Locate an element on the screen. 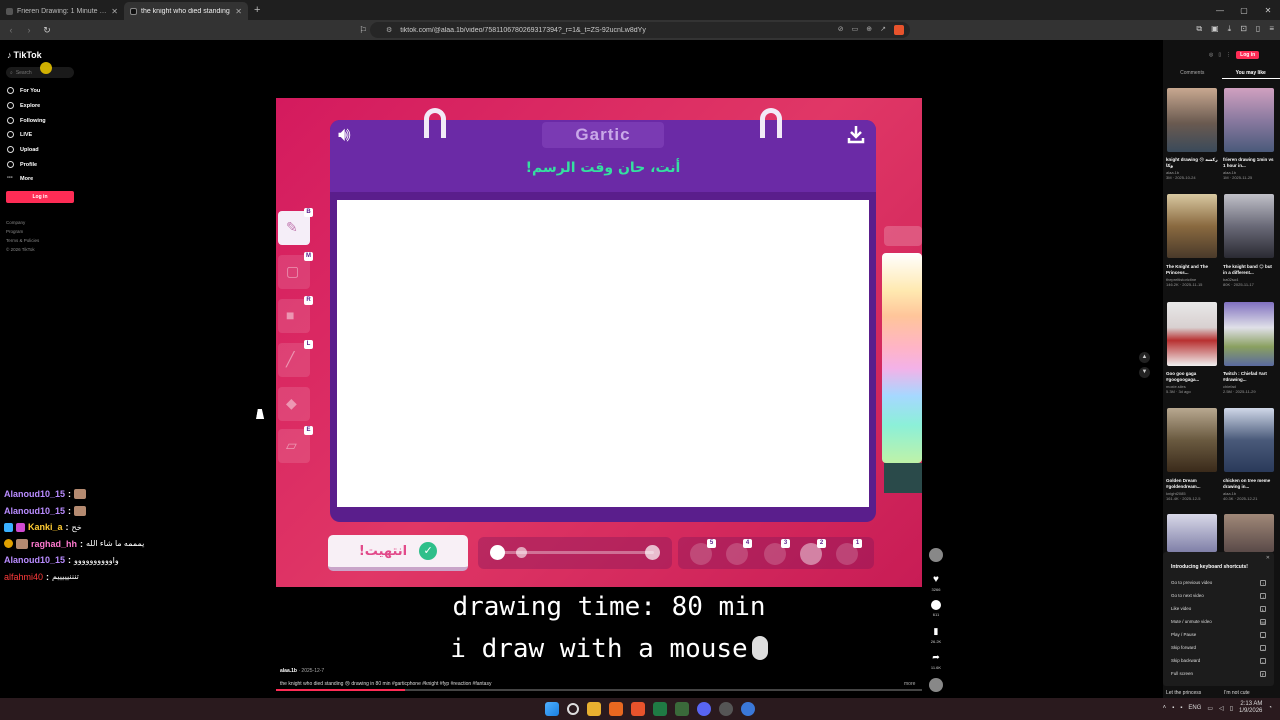  comment-button: 611 is located at coordinates (936, 608).